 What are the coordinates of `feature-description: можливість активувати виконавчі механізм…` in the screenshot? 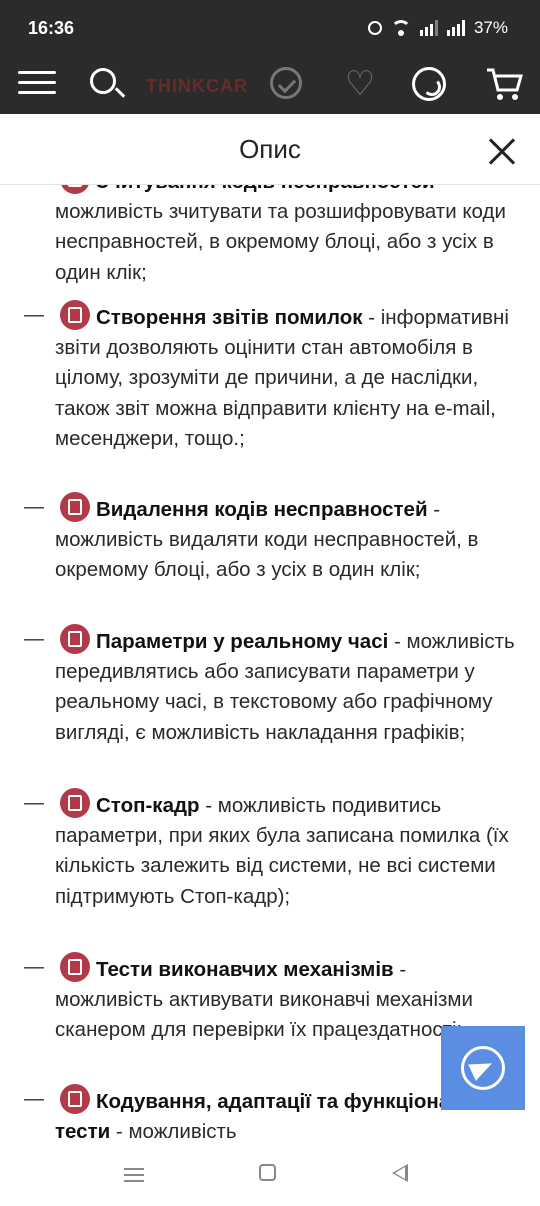 It's located at (264, 1015).